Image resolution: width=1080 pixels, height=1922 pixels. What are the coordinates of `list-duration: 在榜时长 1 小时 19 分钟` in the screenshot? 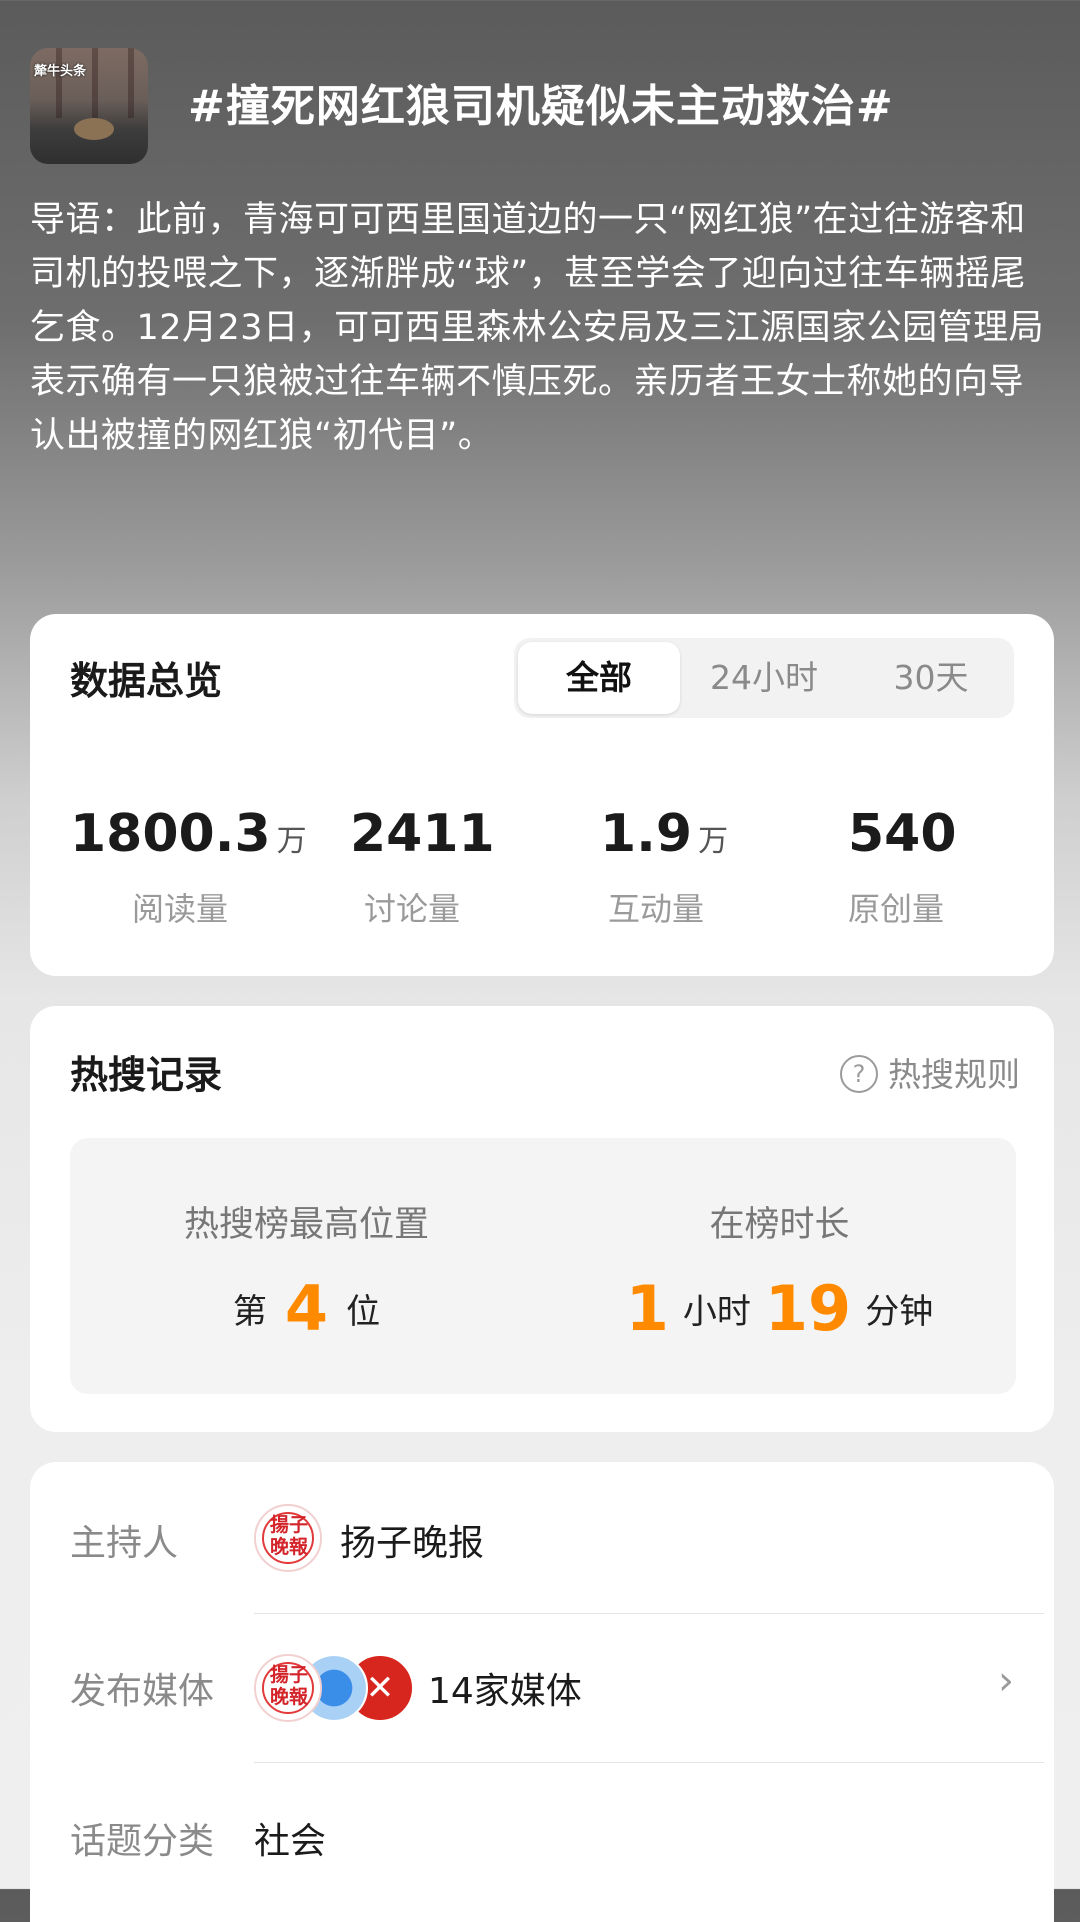 It's located at (779, 1266).